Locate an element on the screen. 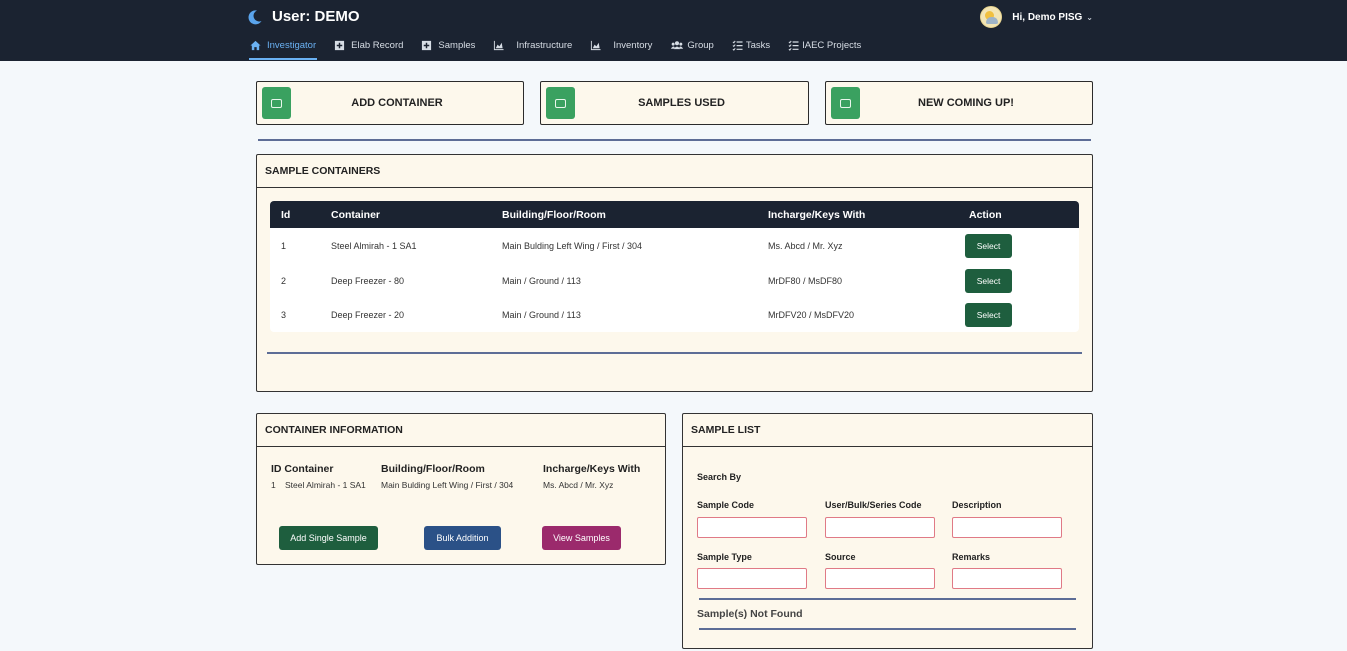 Image resolution: width=1347 pixels, height=651 pixels. remarks-input is located at coordinates (1007, 578).